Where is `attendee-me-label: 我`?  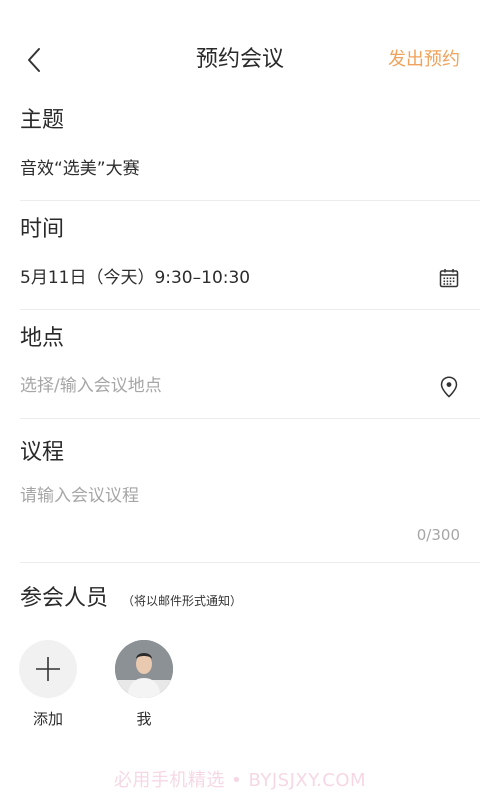 attendee-me-label: 我 is located at coordinates (144, 719).